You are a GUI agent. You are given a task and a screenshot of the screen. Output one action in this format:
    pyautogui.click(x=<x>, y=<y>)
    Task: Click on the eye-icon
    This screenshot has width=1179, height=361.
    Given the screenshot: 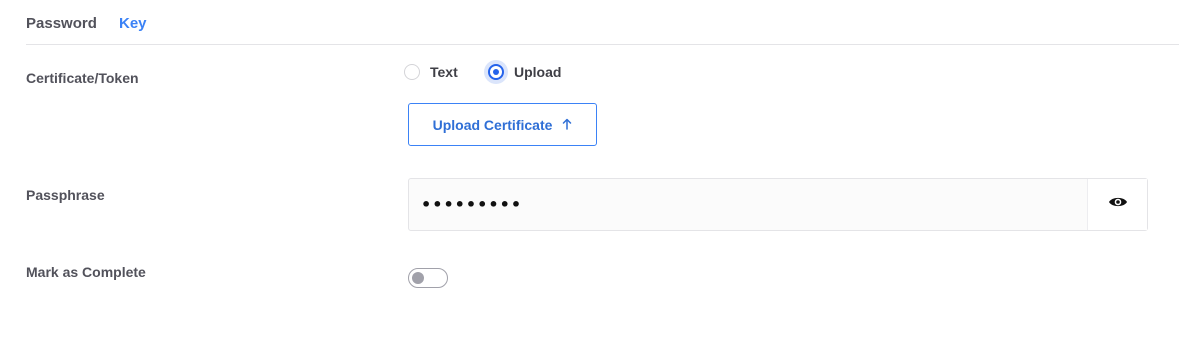 What is the action you would take?
    pyautogui.click(x=1118, y=204)
    